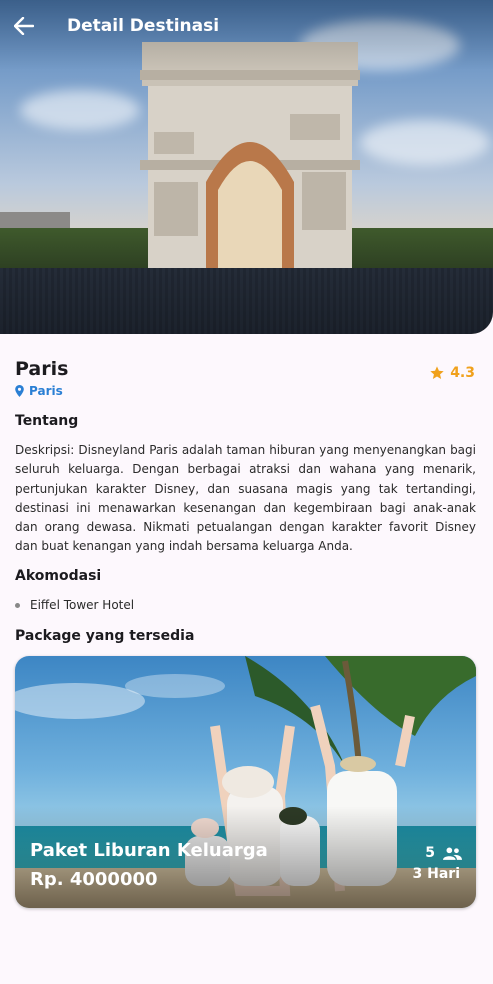 The image size is (493, 984). Describe the element at coordinates (94, 879) in the screenshot. I see `package-price: Rp. 4000000` at that location.